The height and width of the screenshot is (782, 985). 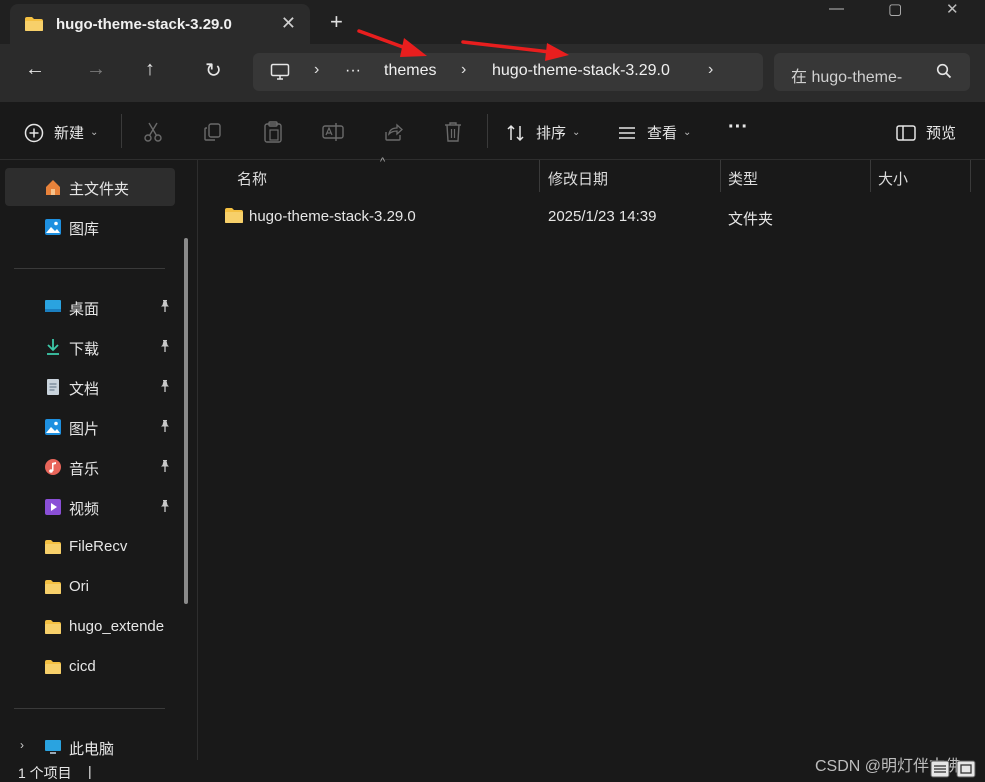 I want to click on file-name: hugo-theme-stack-3.29.0, so click(x=332, y=216).